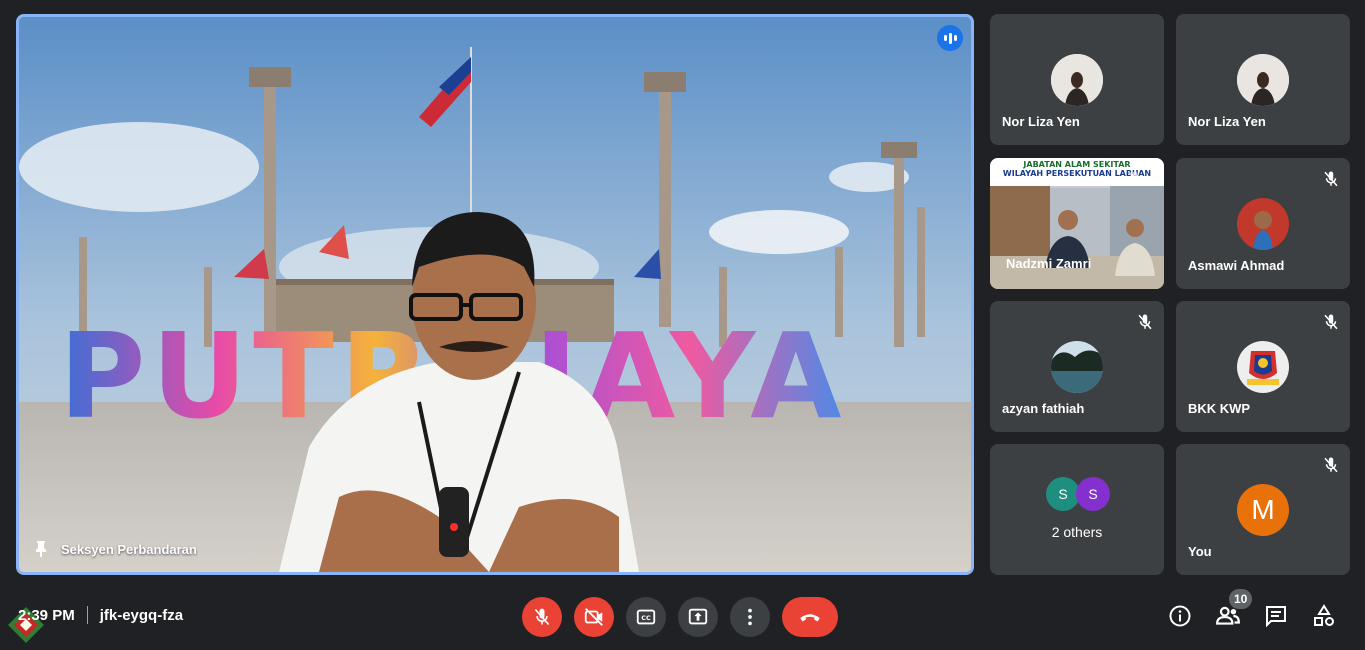 Image resolution: width=1365 pixels, height=650 pixels. Describe the element at coordinates (950, 38) in the screenshot. I see `speaking-icon` at that location.